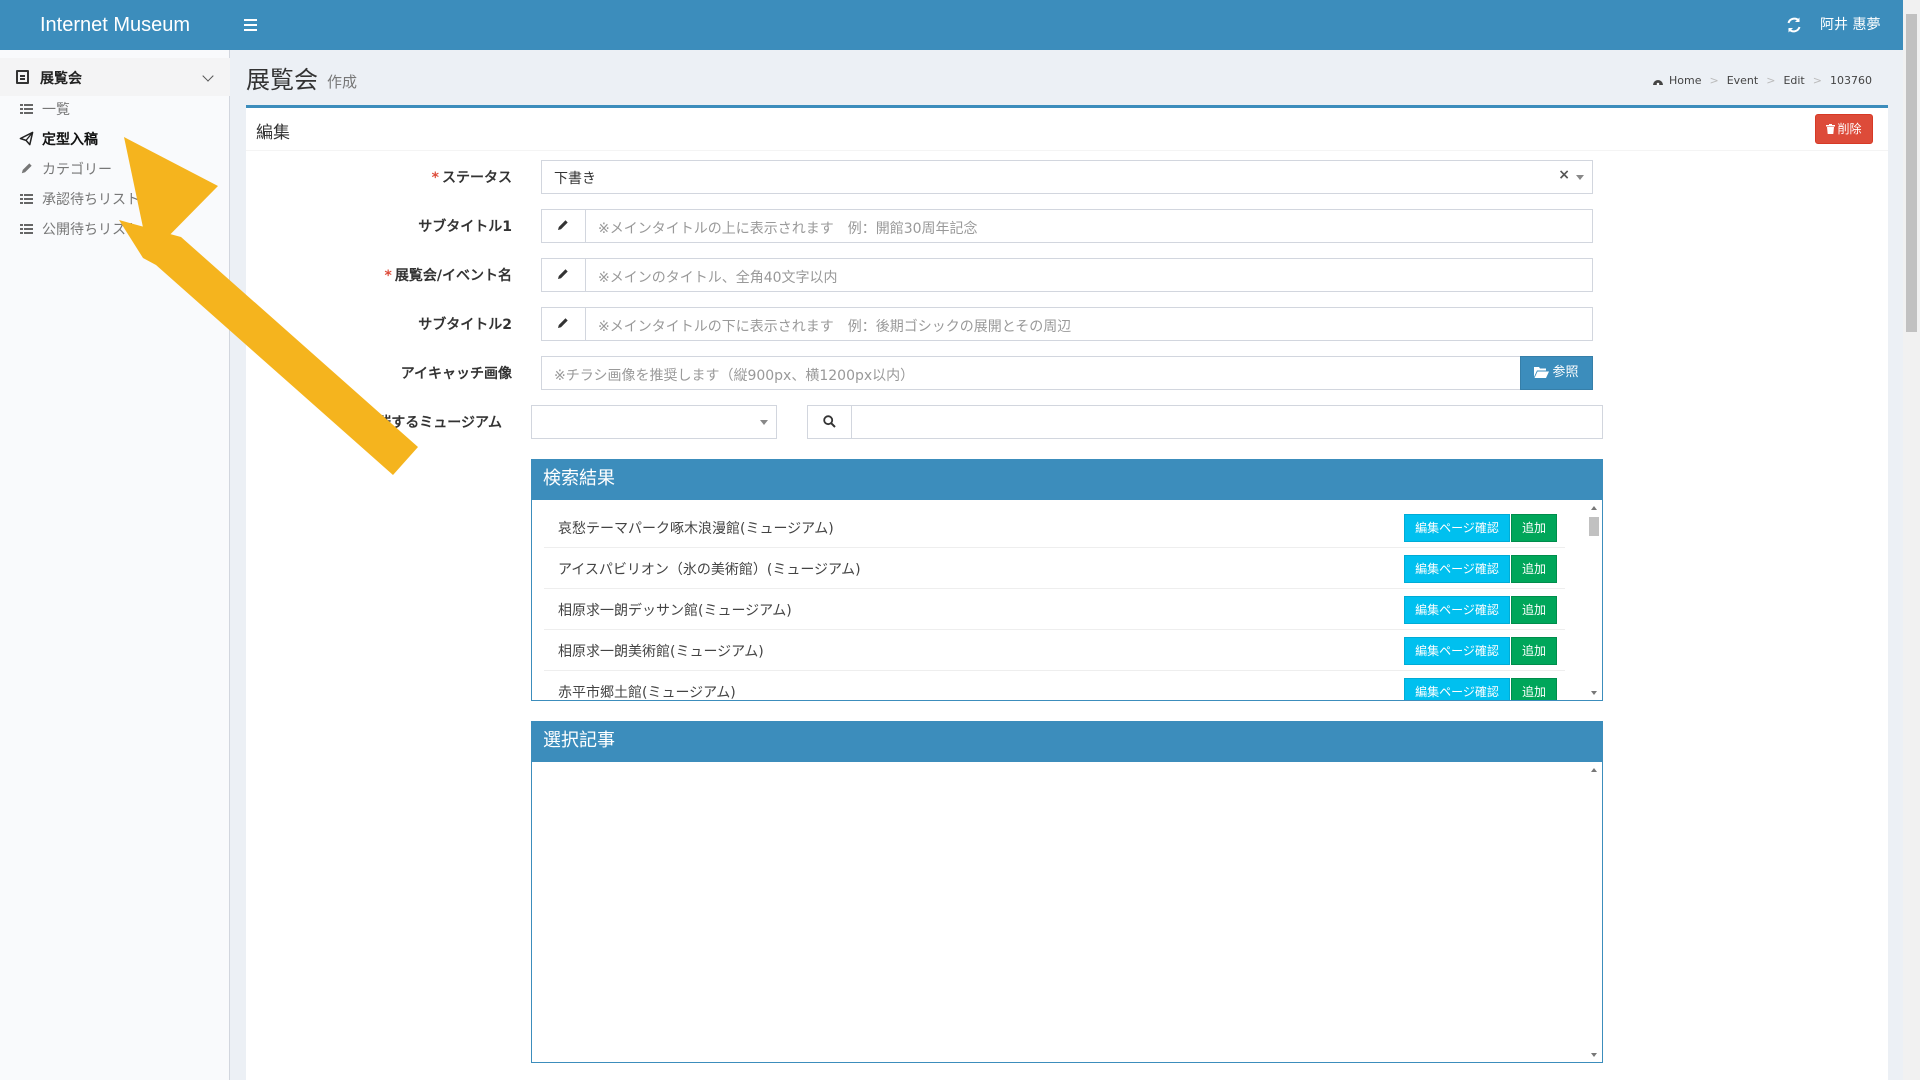  What do you see at coordinates (1911, 540) in the screenshot?
I see `page-scrollbar` at bounding box center [1911, 540].